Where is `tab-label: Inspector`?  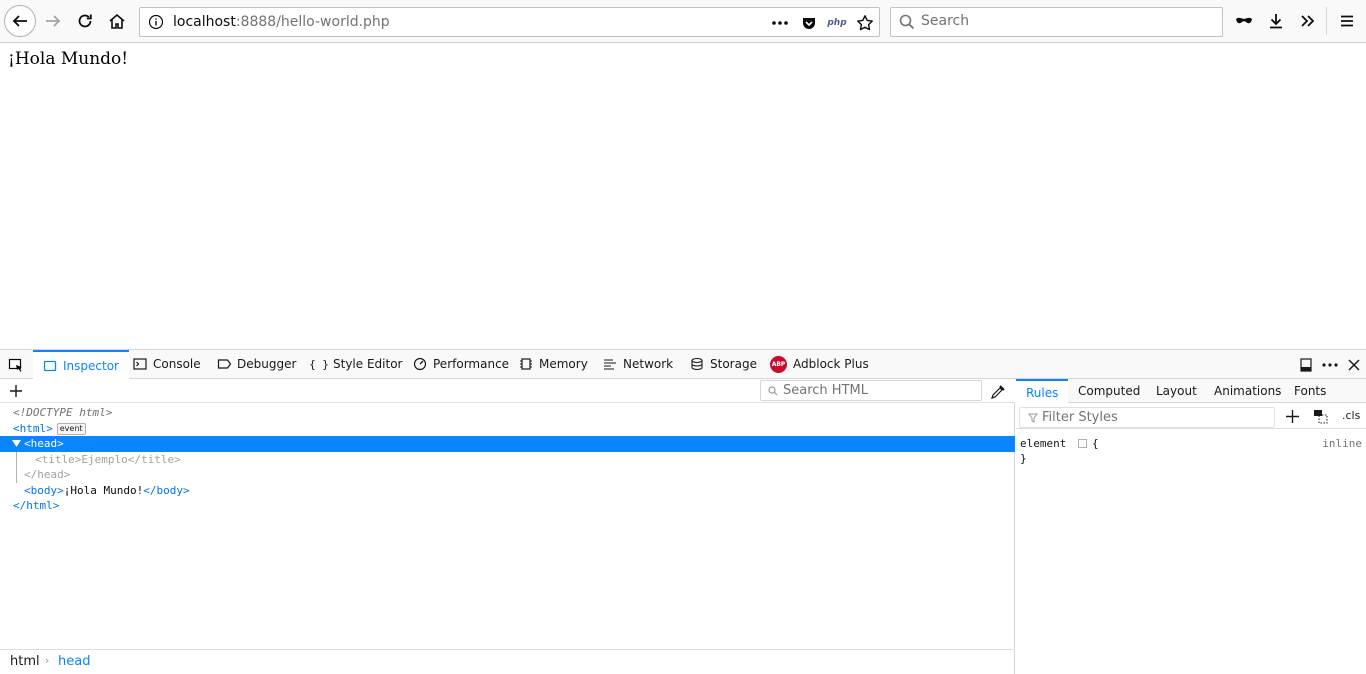
tab-label: Inspector is located at coordinates (91, 365).